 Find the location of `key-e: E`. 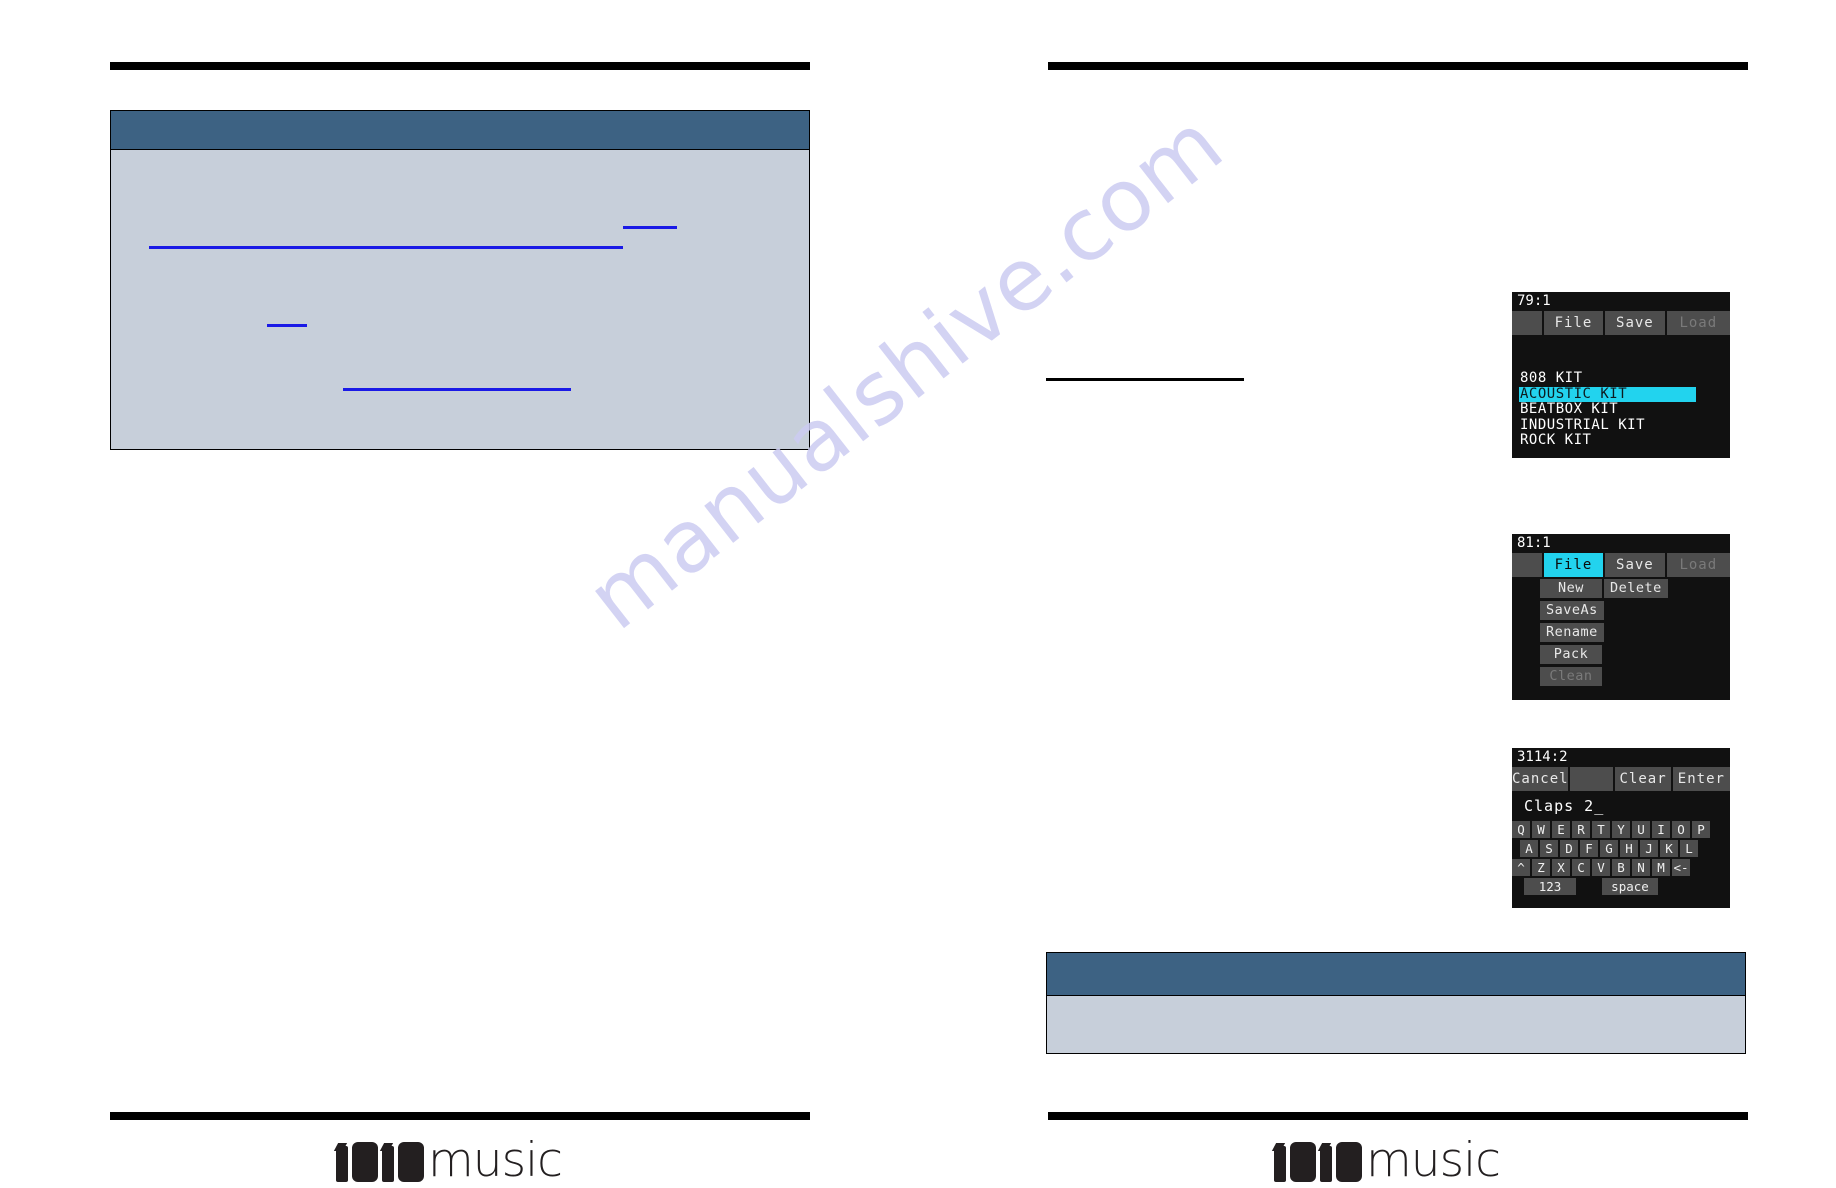

key-e: E is located at coordinates (1561, 829).